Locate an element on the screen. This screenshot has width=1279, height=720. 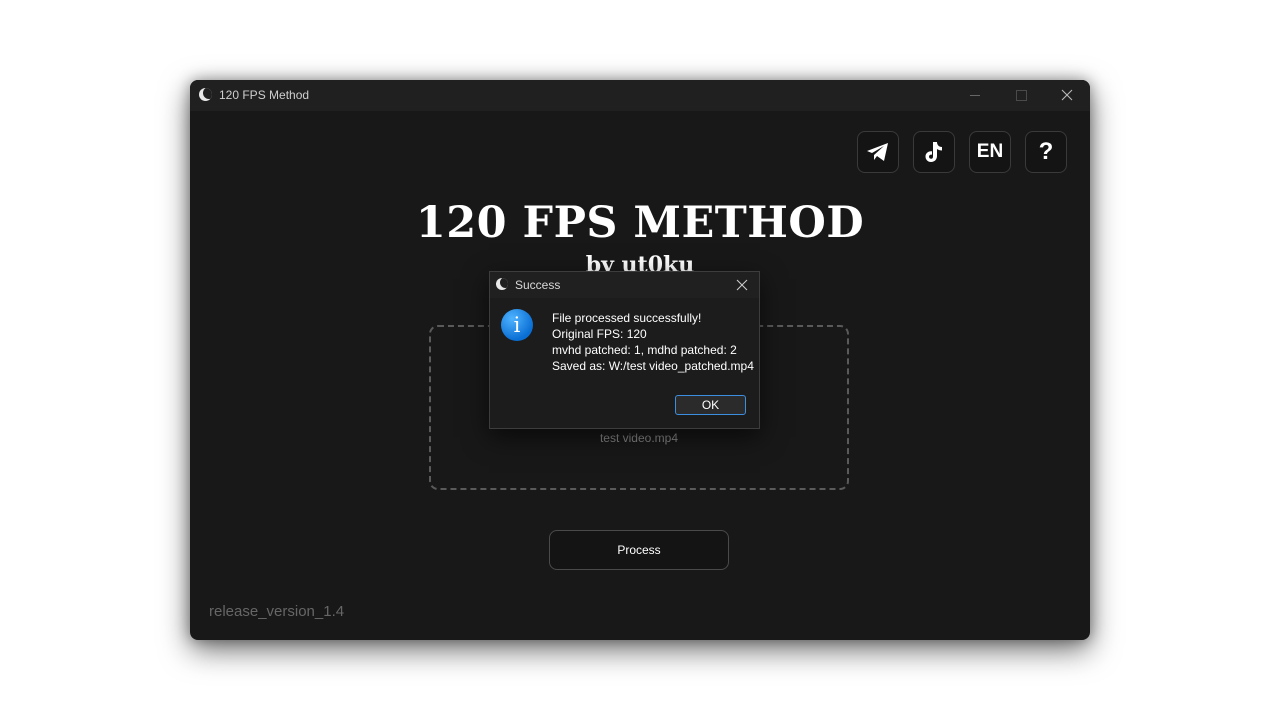
tiktok-icon is located at coordinates (933, 152).